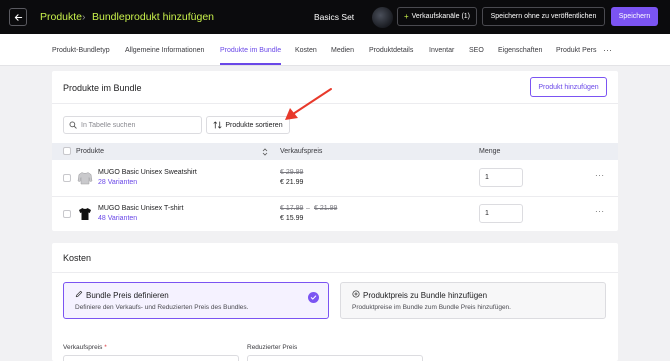 This screenshot has width=670, height=361. I want to click on sale-price-label: Verkaufspreis *, so click(85, 347).